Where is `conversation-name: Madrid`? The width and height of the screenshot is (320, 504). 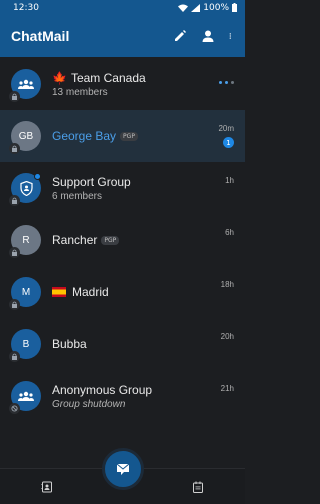
conversation-name: Madrid is located at coordinates (128, 292).